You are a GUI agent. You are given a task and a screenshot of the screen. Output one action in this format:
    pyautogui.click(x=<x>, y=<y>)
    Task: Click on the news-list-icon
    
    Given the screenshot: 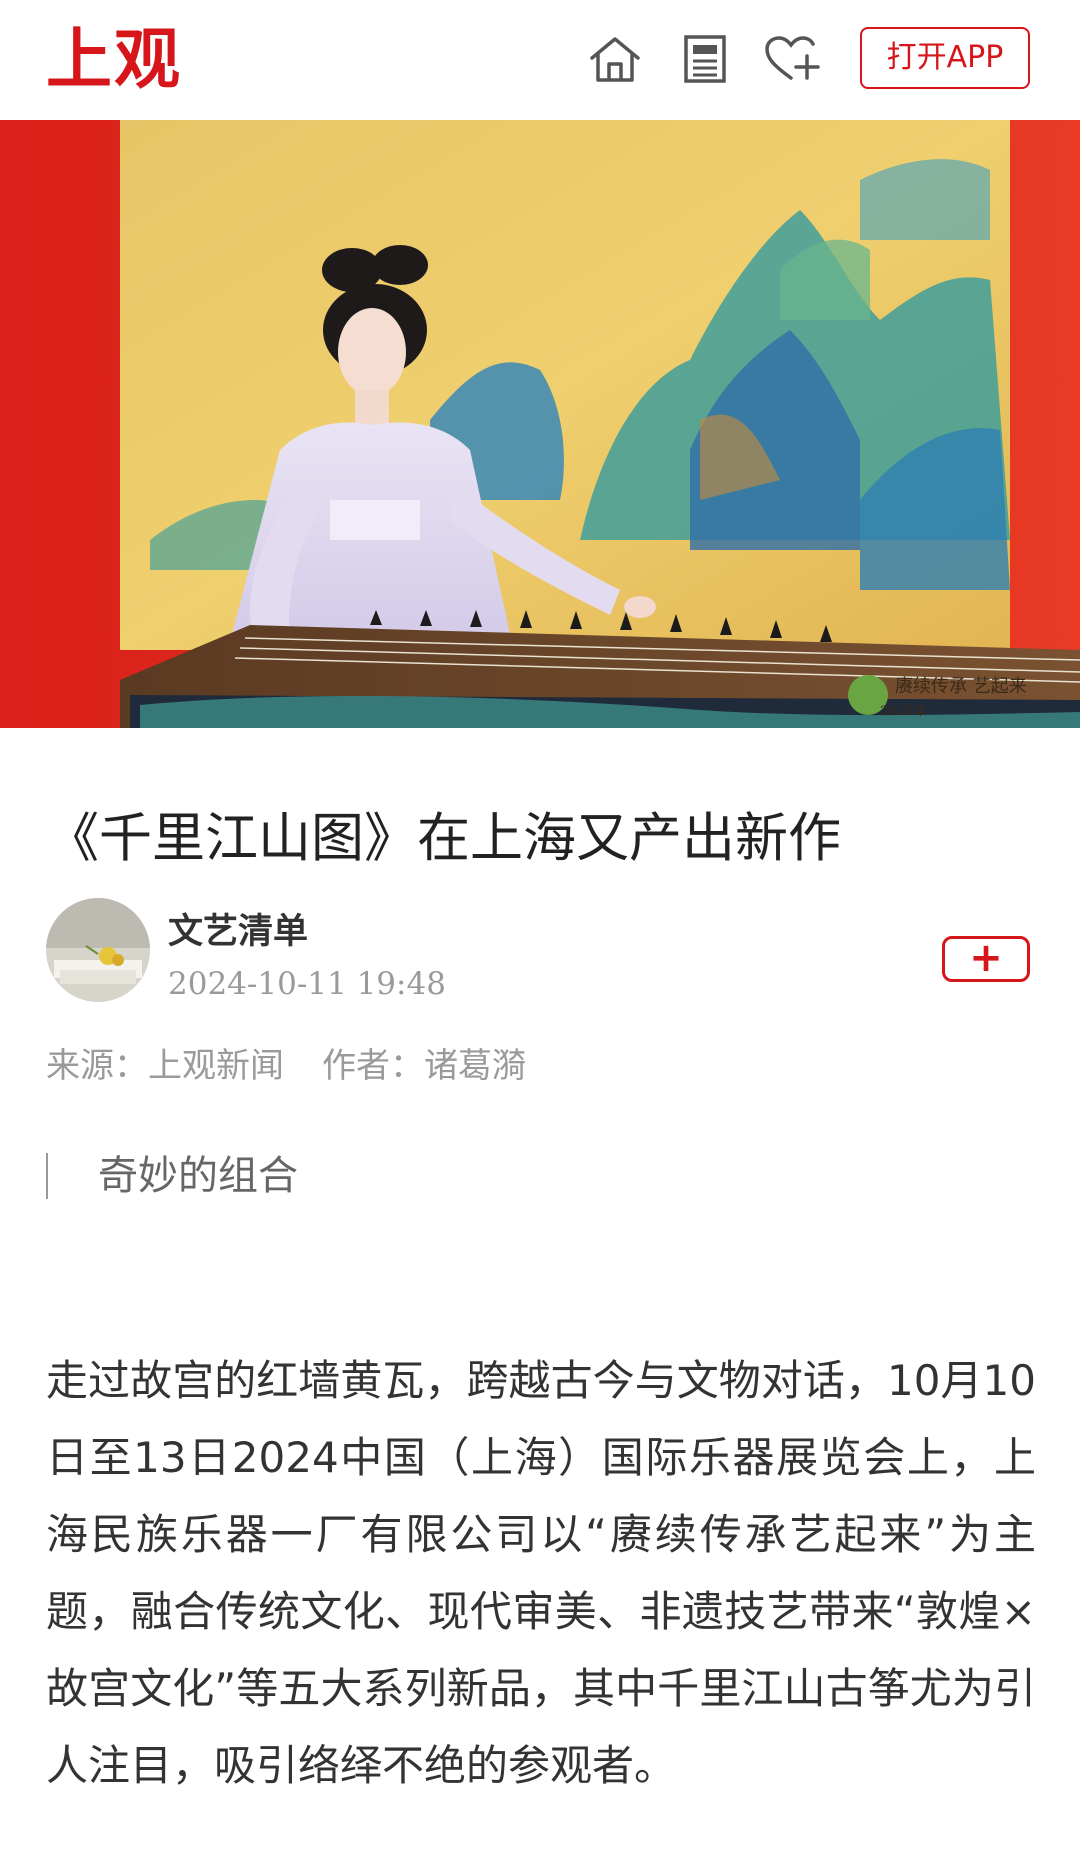 What is the action you would take?
    pyautogui.click(x=707, y=59)
    